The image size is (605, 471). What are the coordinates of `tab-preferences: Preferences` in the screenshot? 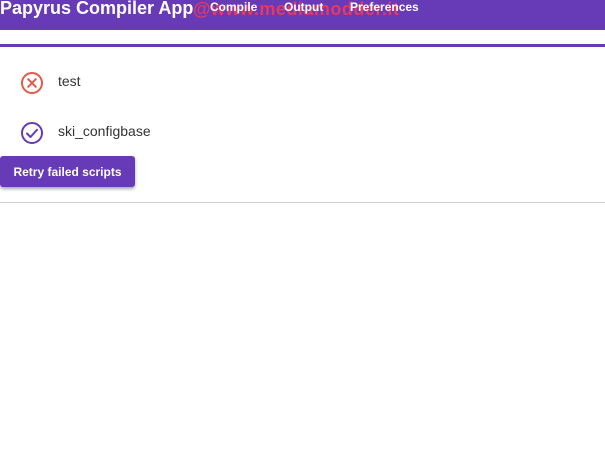 It's located at (384, 7).